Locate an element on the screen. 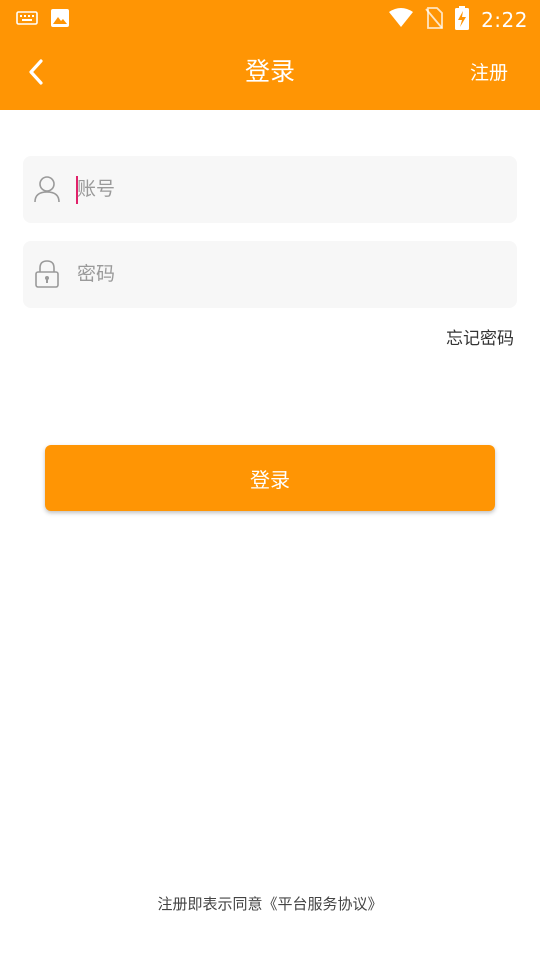 The image size is (540, 960). status-time: 2:22 is located at coordinates (504, 20).